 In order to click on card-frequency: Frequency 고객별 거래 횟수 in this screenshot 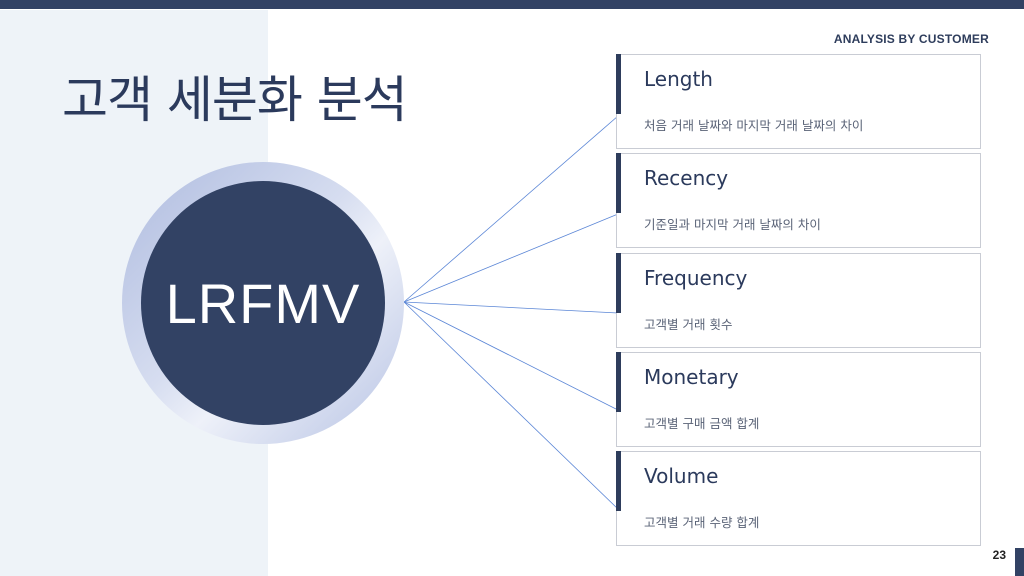, I will do `click(798, 300)`.